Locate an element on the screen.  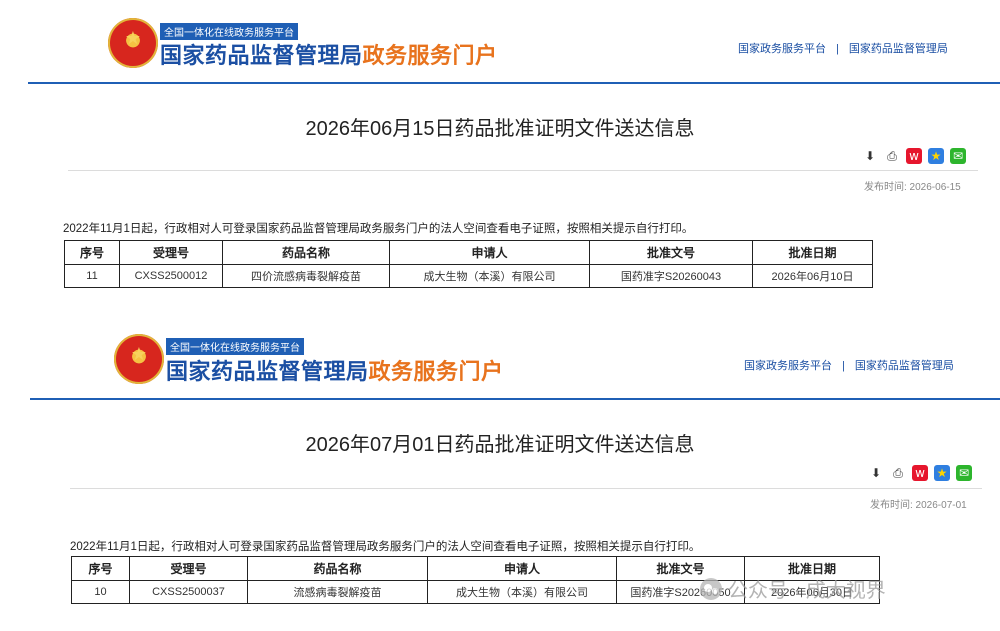
publish-date: 发布时间: 2026-06-15 is located at coordinates (912, 187).